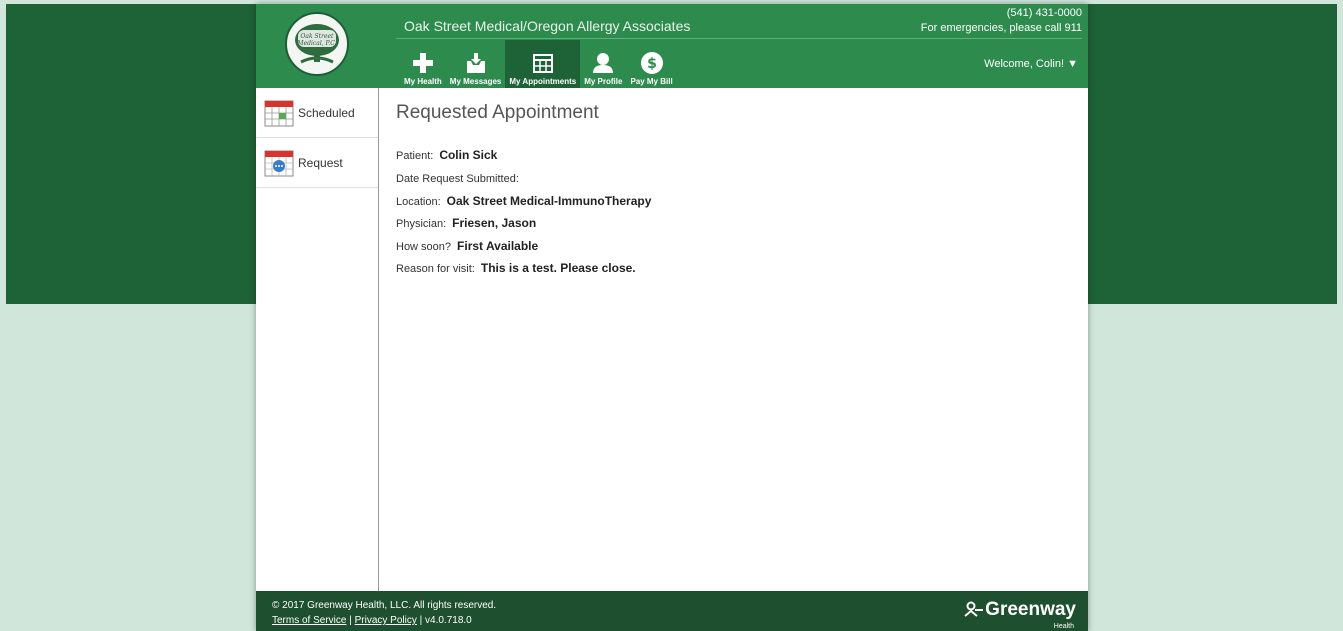  What do you see at coordinates (1030, 609) in the screenshot?
I see `greenway-brand: Greenway` at bounding box center [1030, 609].